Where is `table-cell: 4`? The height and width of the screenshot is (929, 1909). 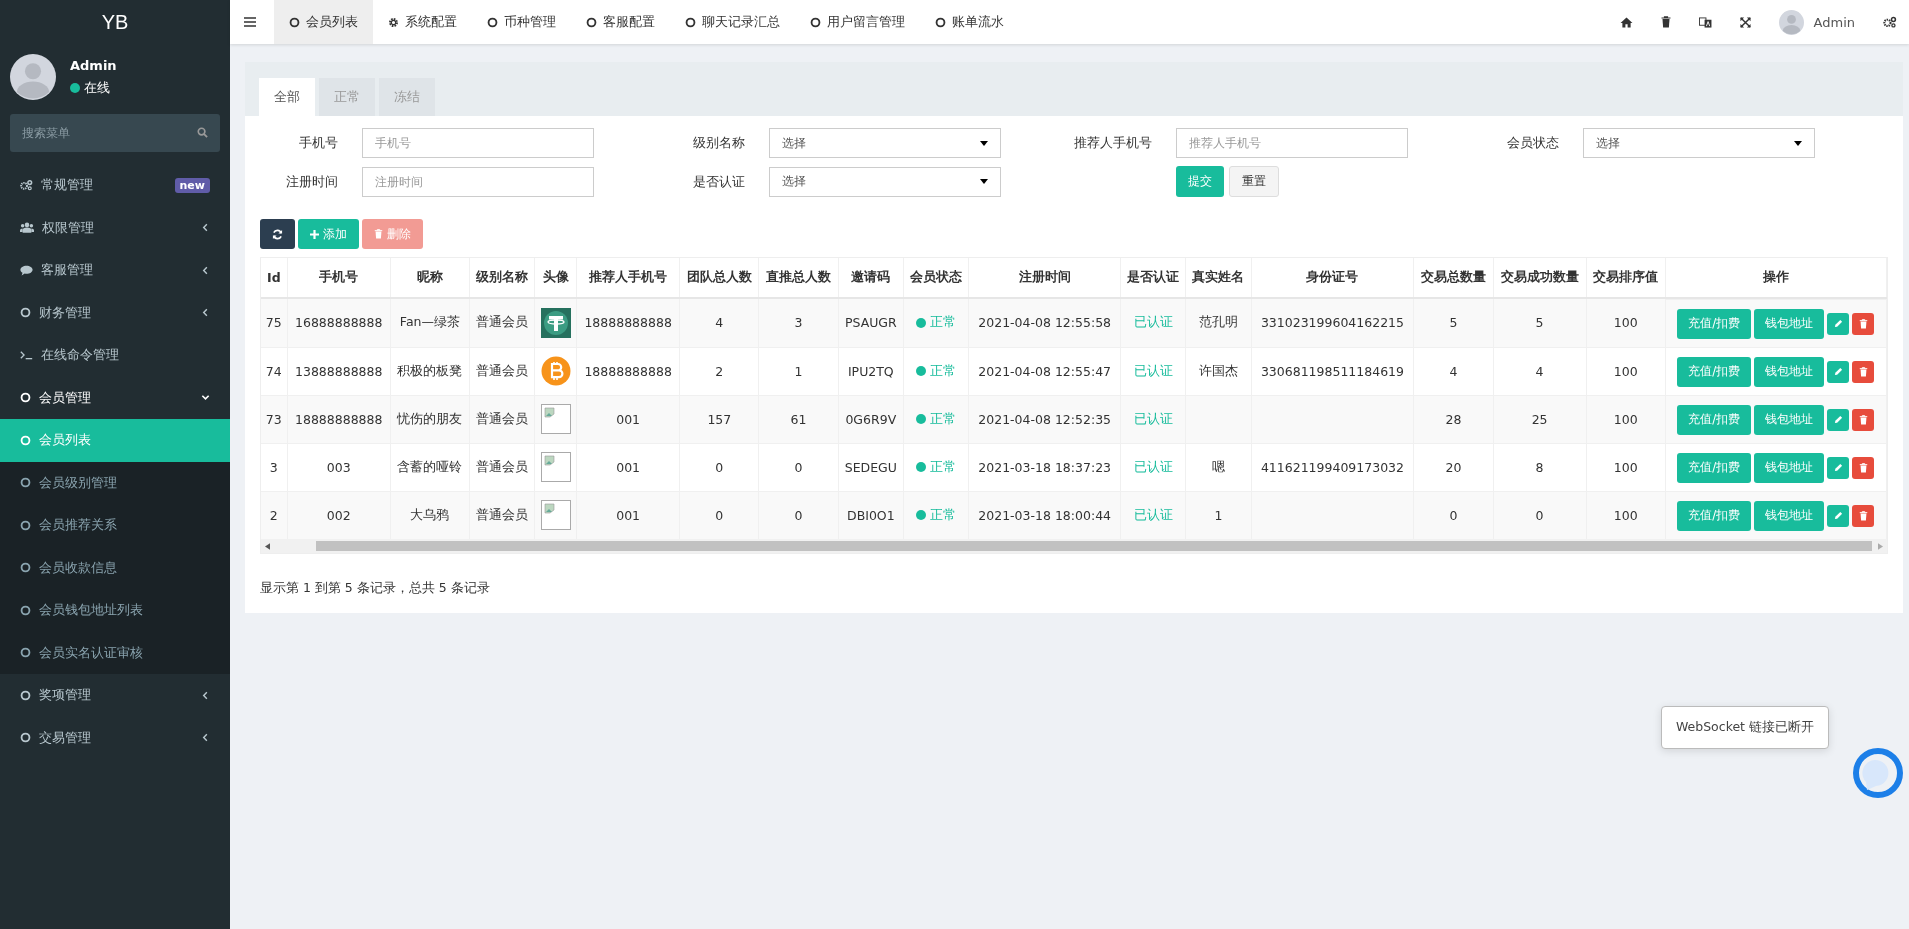
table-cell: 4 is located at coordinates (719, 323).